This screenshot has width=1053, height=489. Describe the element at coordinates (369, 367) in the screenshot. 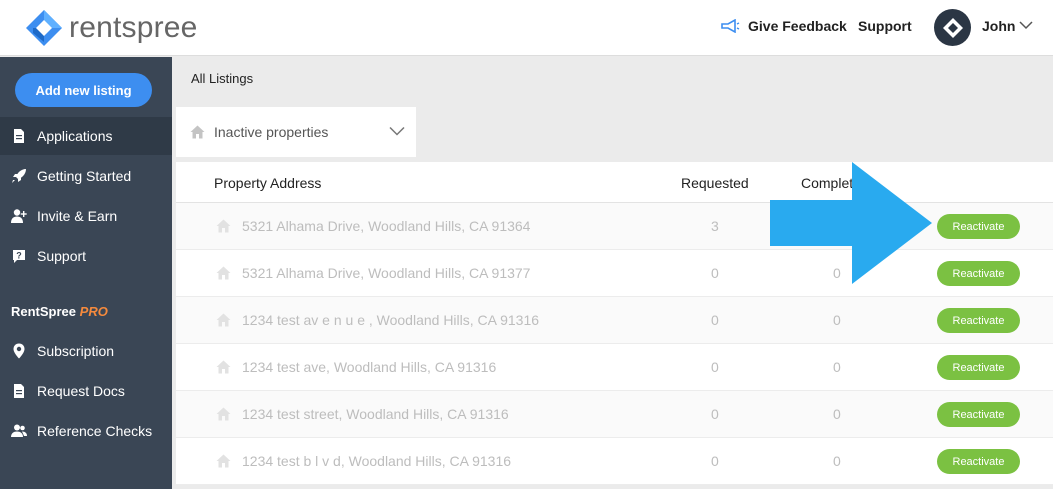

I see `row-address: 1234 test ave, Woodland Hills, CA 91316` at that location.